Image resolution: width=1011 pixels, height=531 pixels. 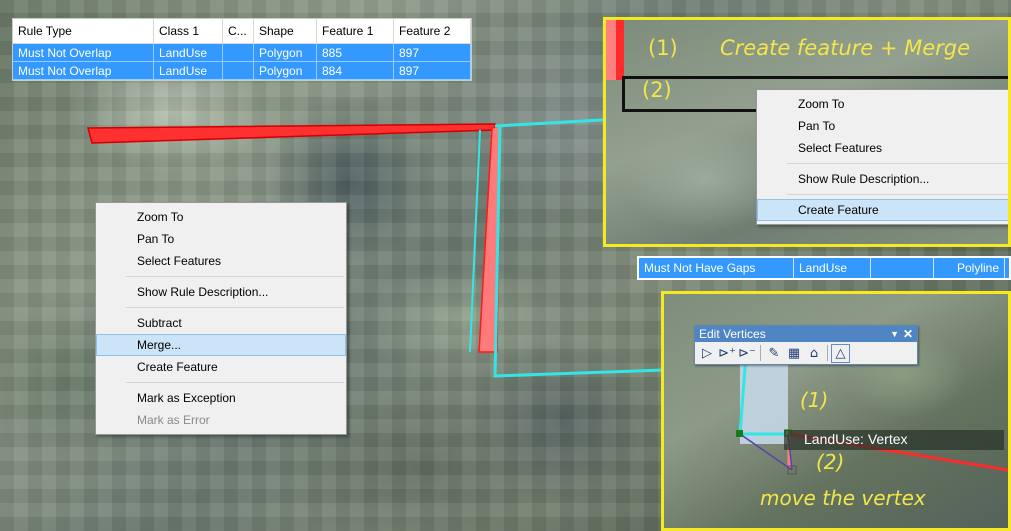 What do you see at coordinates (908, 334) in the screenshot?
I see `close-icon: ✕` at bounding box center [908, 334].